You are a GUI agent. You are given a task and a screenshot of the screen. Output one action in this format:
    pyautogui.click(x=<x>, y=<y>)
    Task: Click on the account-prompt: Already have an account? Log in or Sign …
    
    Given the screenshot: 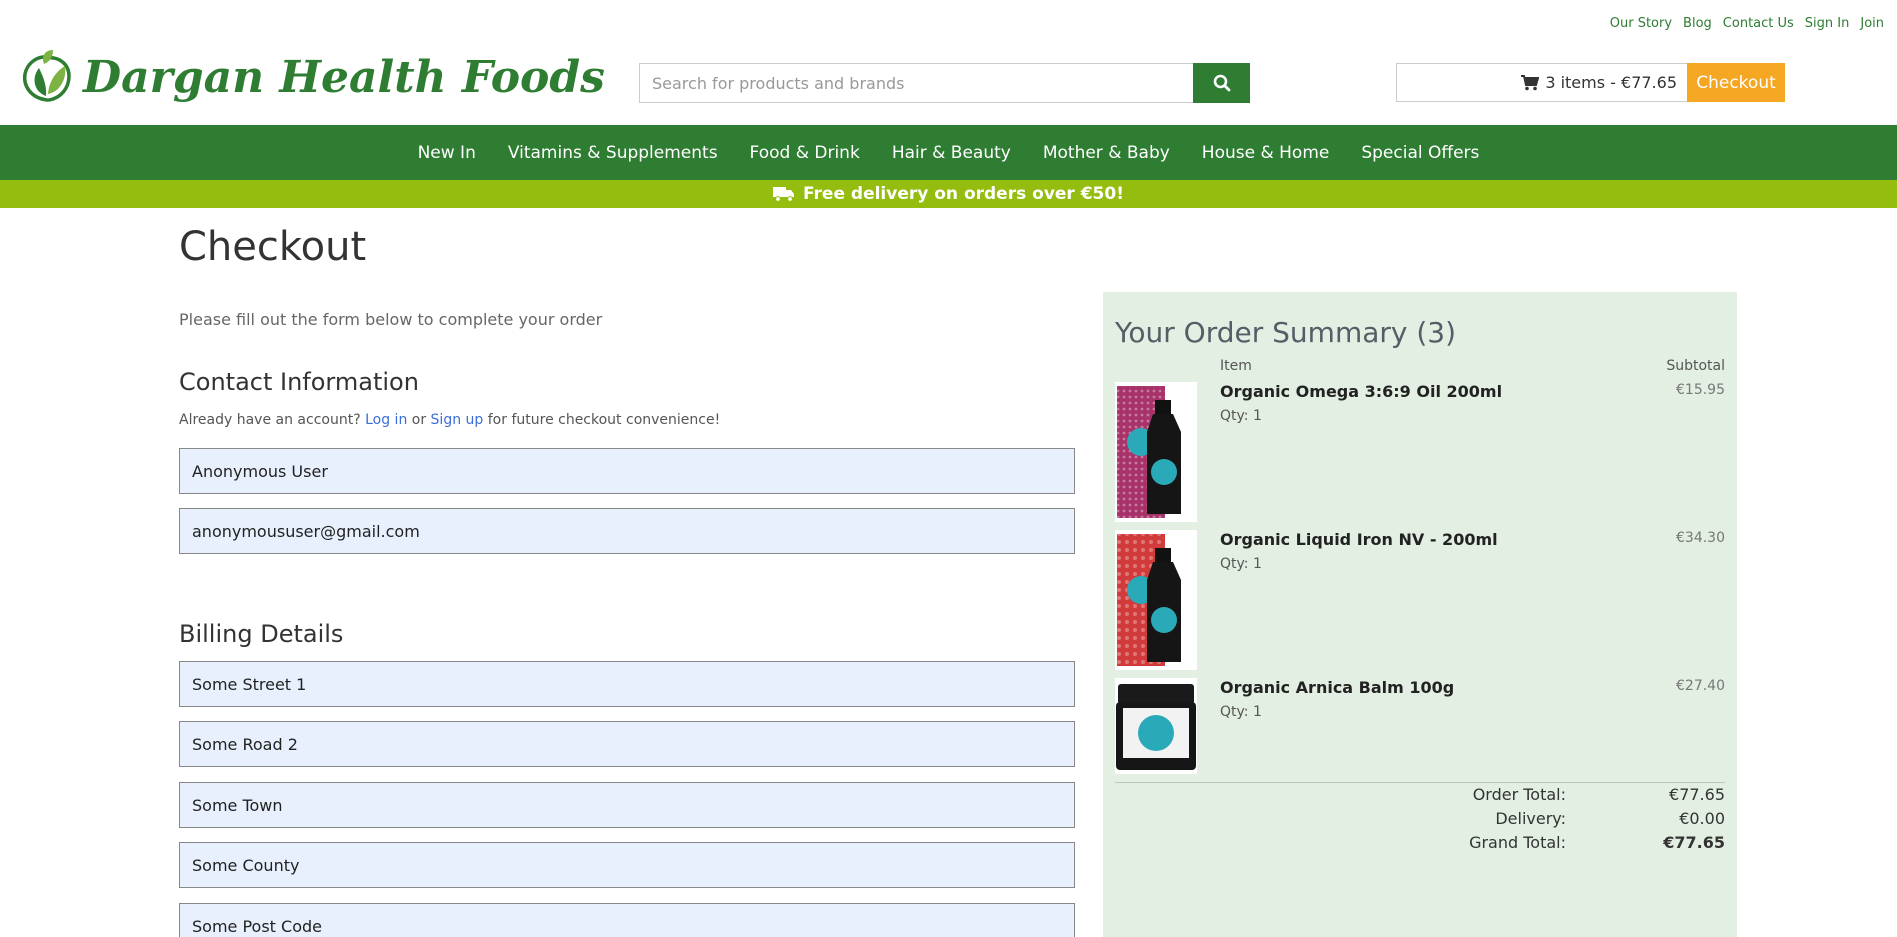 What is the action you would take?
    pyautogui.click(x=449, y=420)
    